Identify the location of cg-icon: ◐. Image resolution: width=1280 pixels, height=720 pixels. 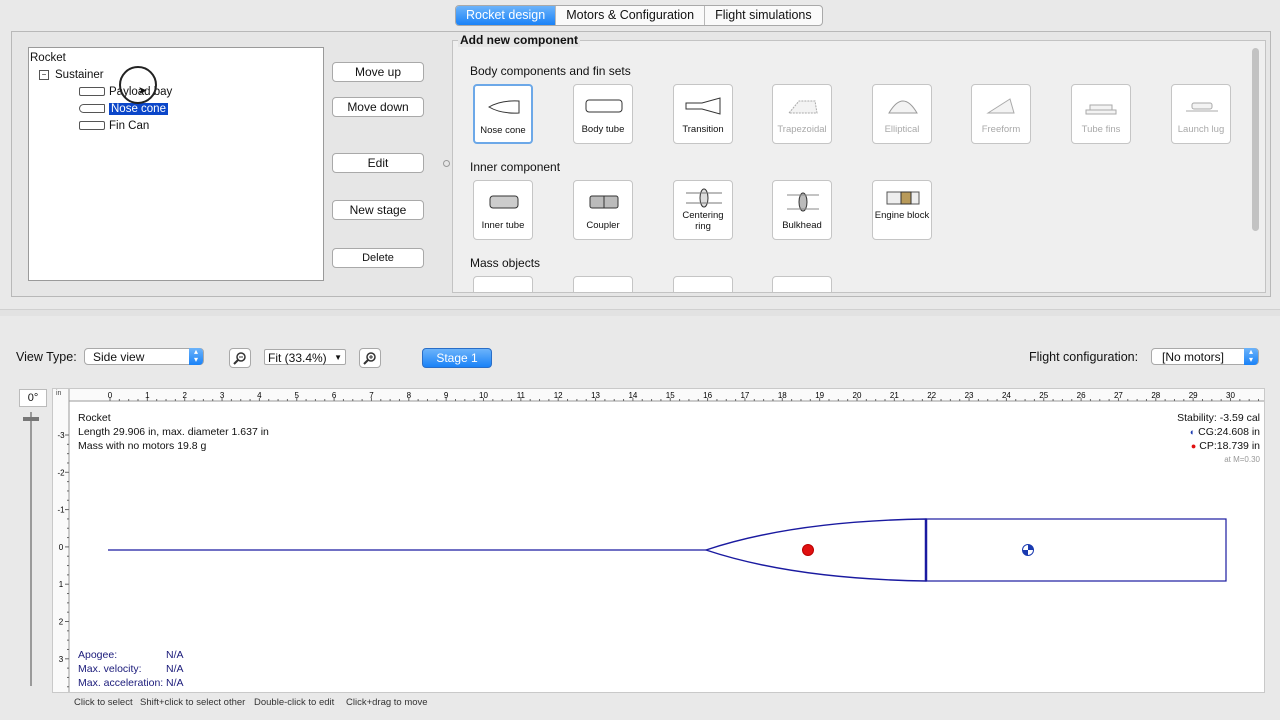
(1192, 432).